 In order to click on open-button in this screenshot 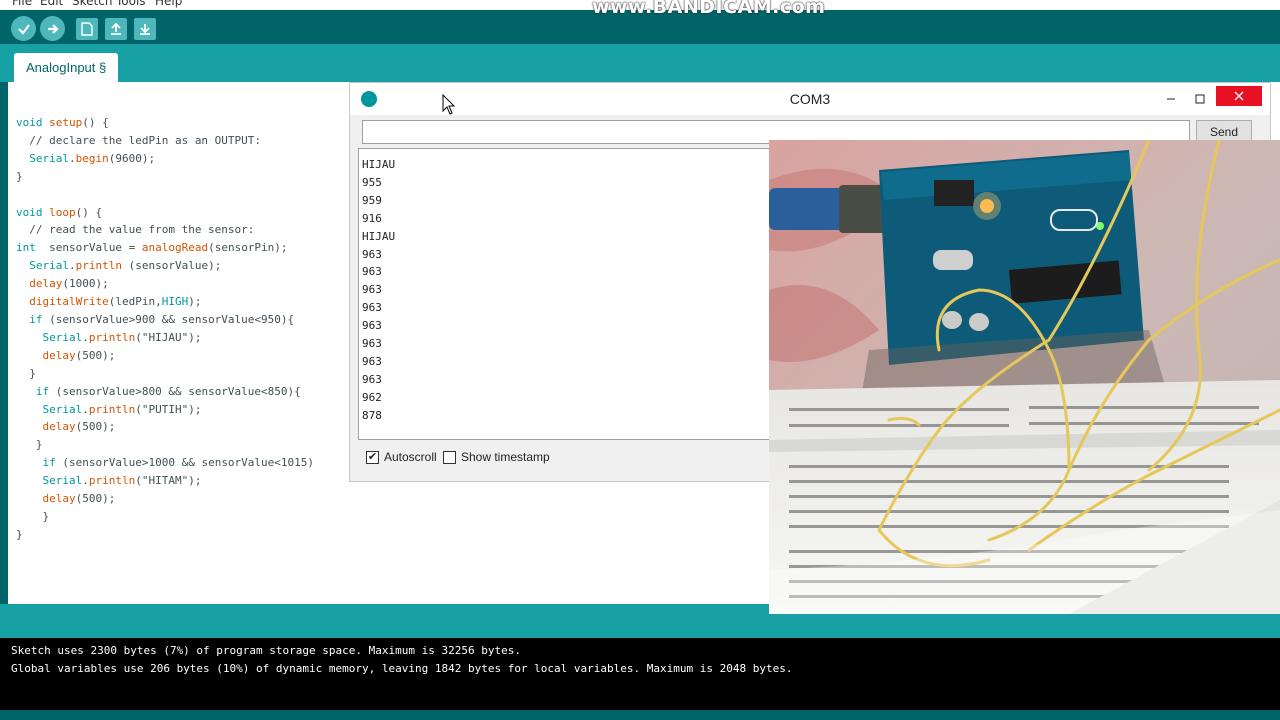, I will do `click(116, 29)`.